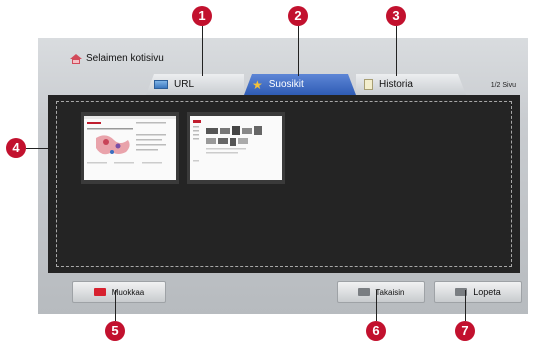  I want to click on callout-5-leader, so click(115, 305).